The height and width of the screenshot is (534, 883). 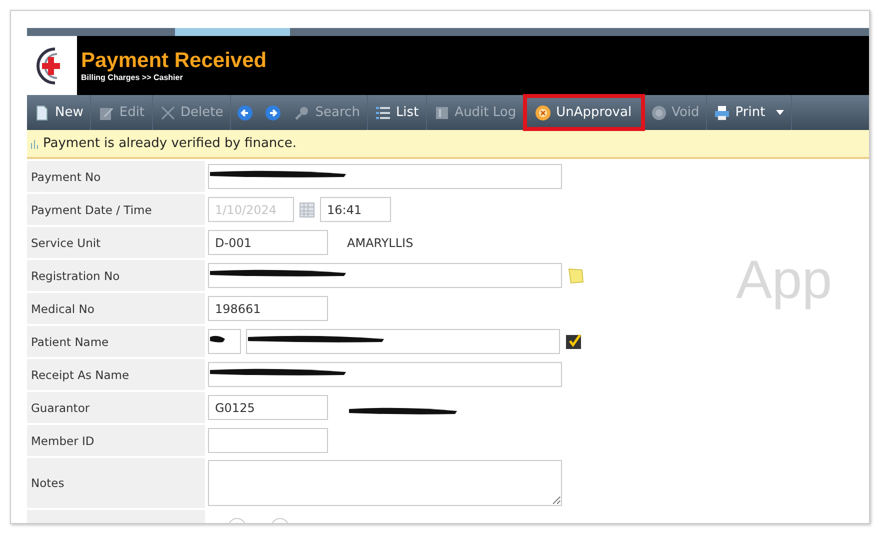 What do you see at coordinates (174, 61) in the screenshot?
I see `page-title: Payment Received` at bounding box center [174, 61].